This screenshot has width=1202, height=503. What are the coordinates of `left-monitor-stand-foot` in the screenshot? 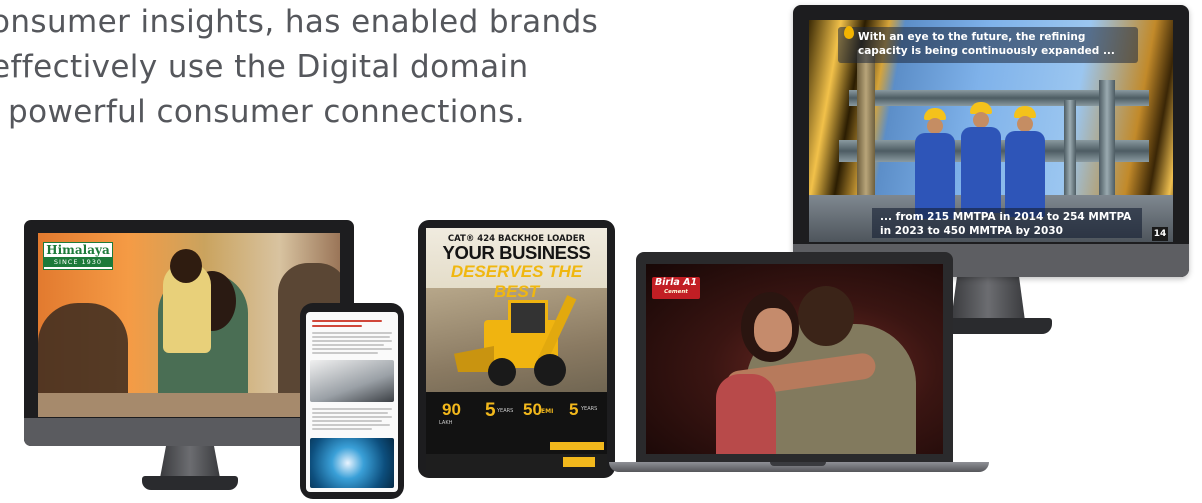 It's located at (190, 483).